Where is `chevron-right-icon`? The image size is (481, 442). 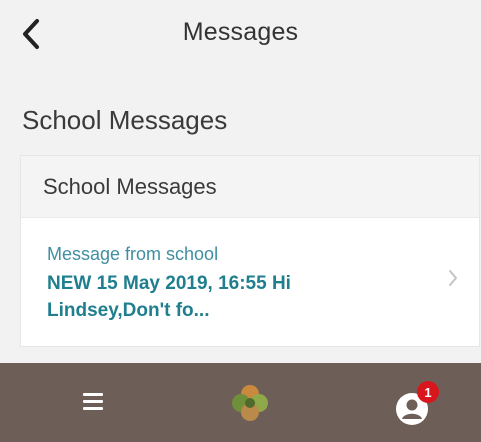 chevron-right-icon is located at coordinates (453, 280).